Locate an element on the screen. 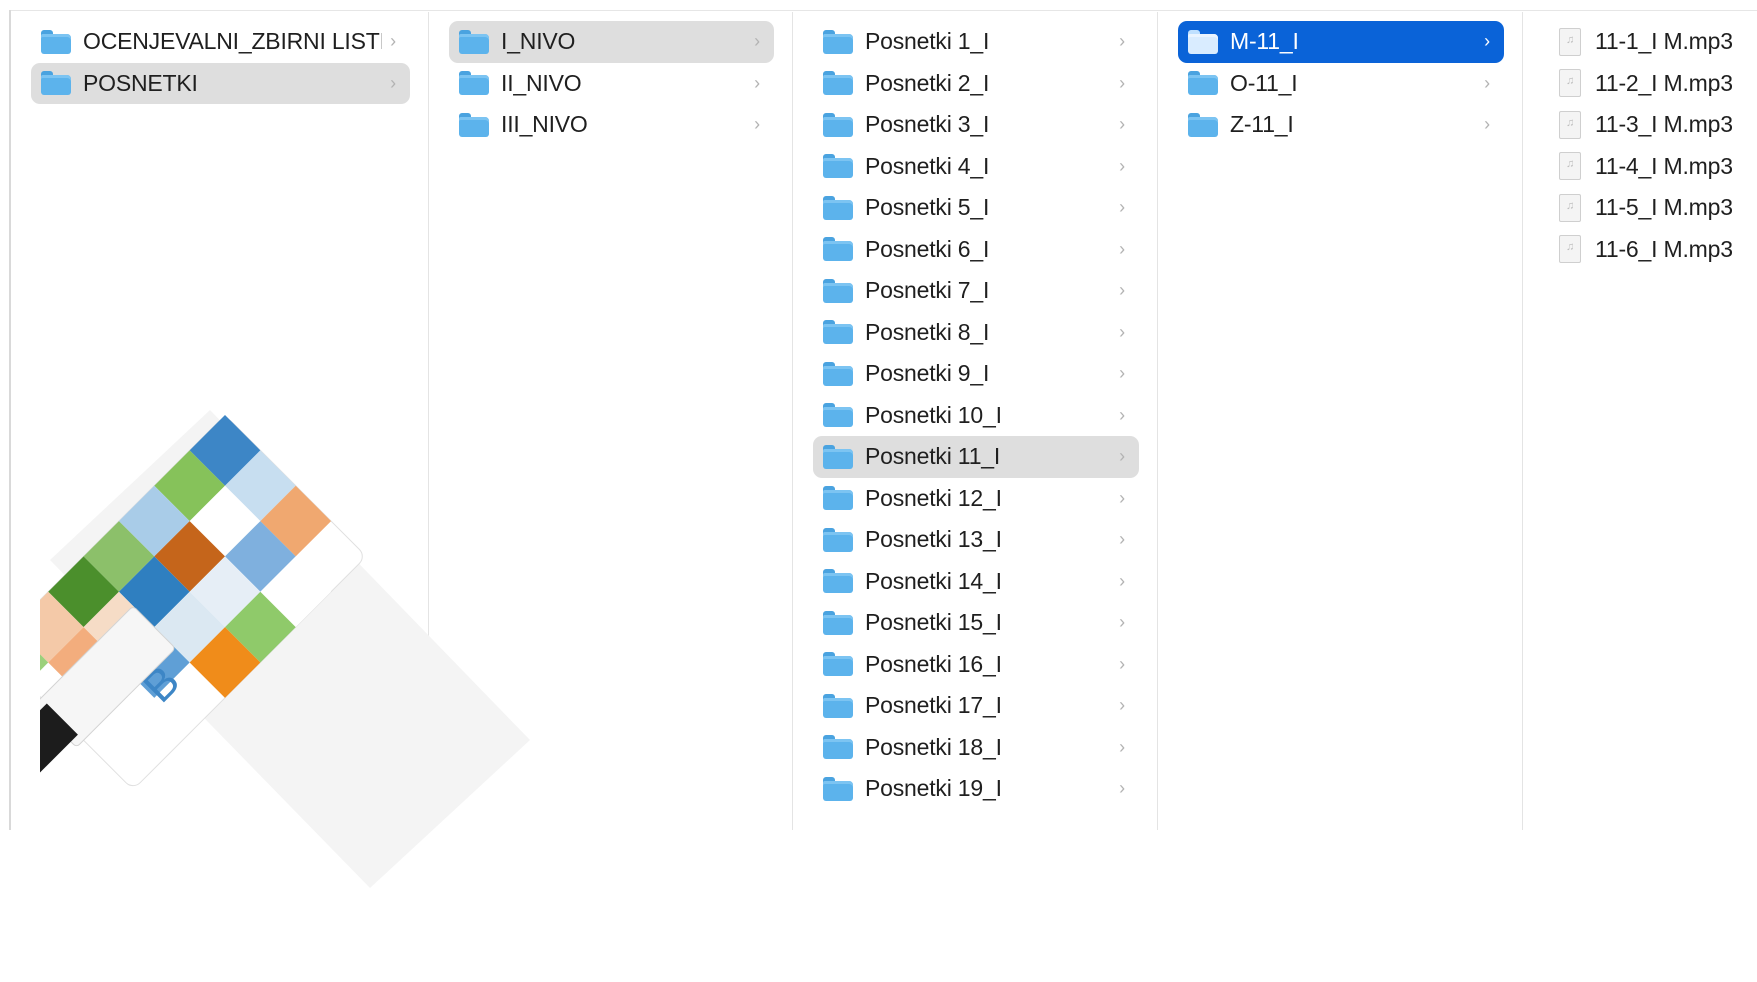  folder-row: O-11_I › is located at coordinates (1341, 84).